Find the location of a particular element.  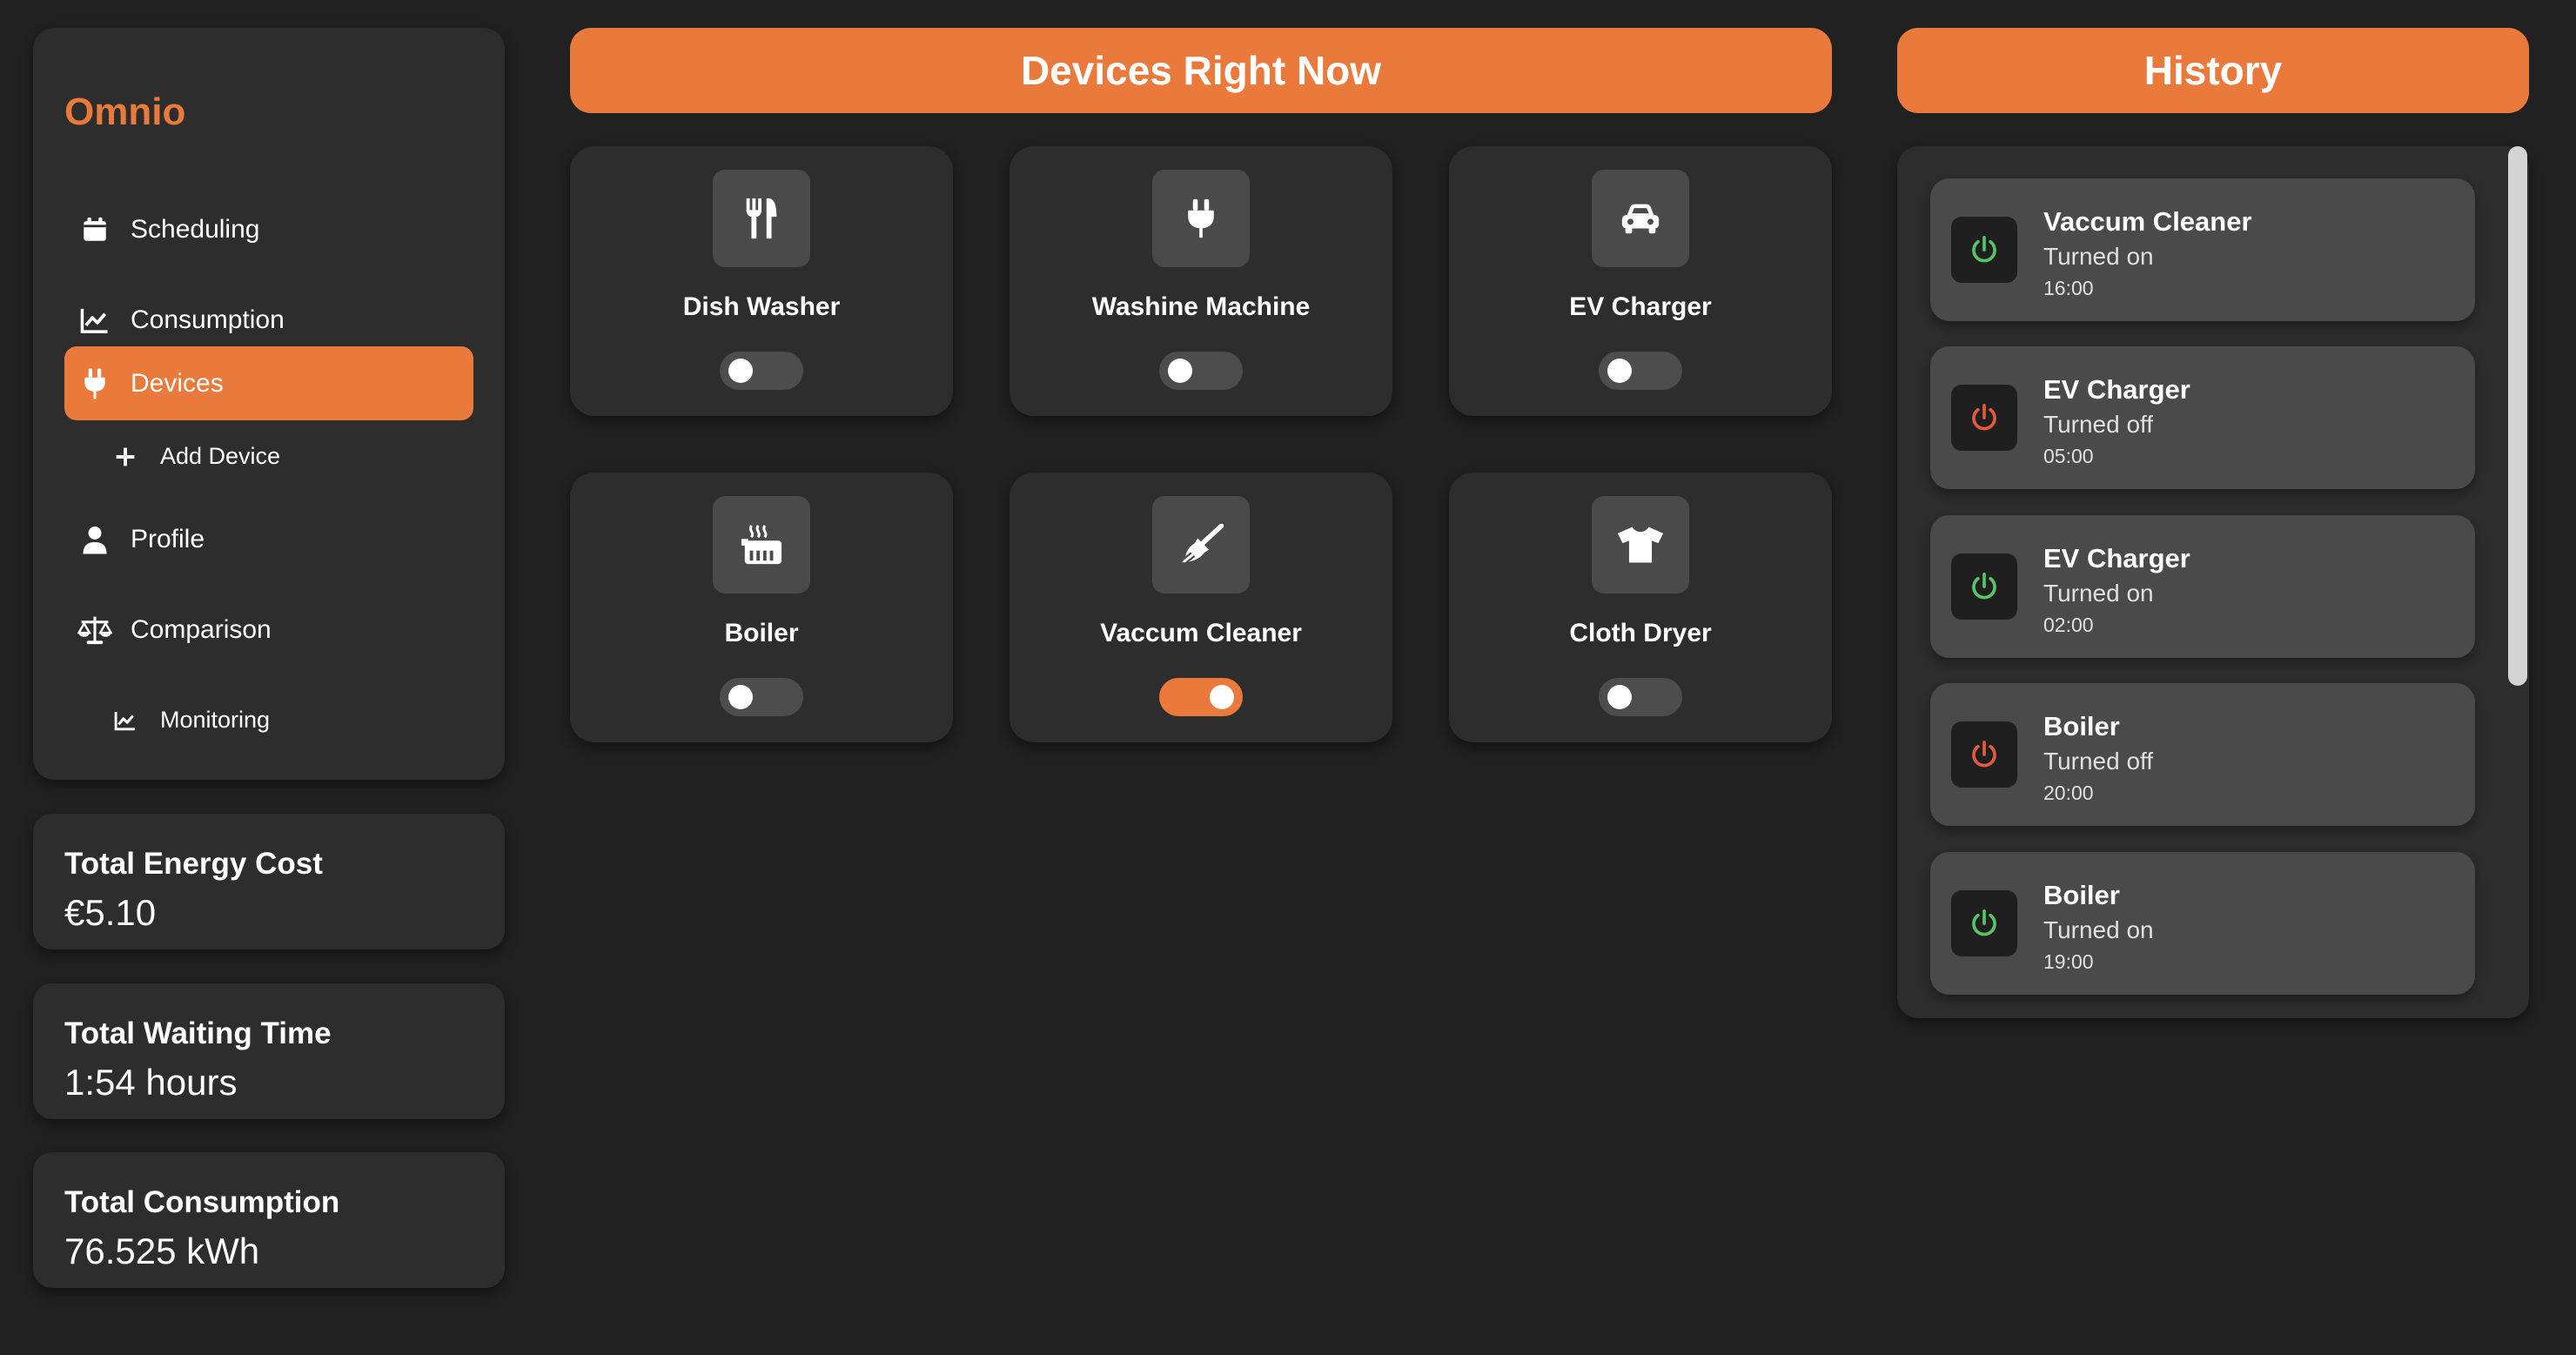

sidebar-item-comparison: Comparison is located at coordinates (268, 630).